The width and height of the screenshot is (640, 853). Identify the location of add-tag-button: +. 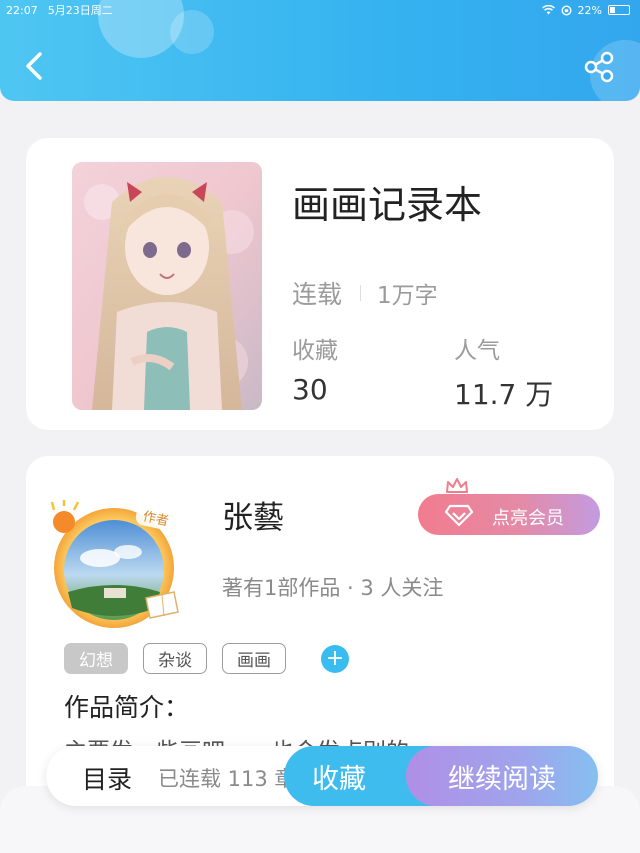
(335, 658).